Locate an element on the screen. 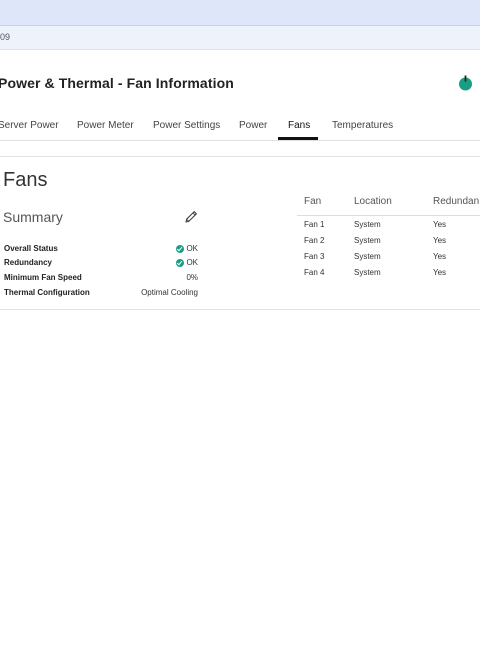  table-cell: Fan 1 is located at coordinates (314, 224).